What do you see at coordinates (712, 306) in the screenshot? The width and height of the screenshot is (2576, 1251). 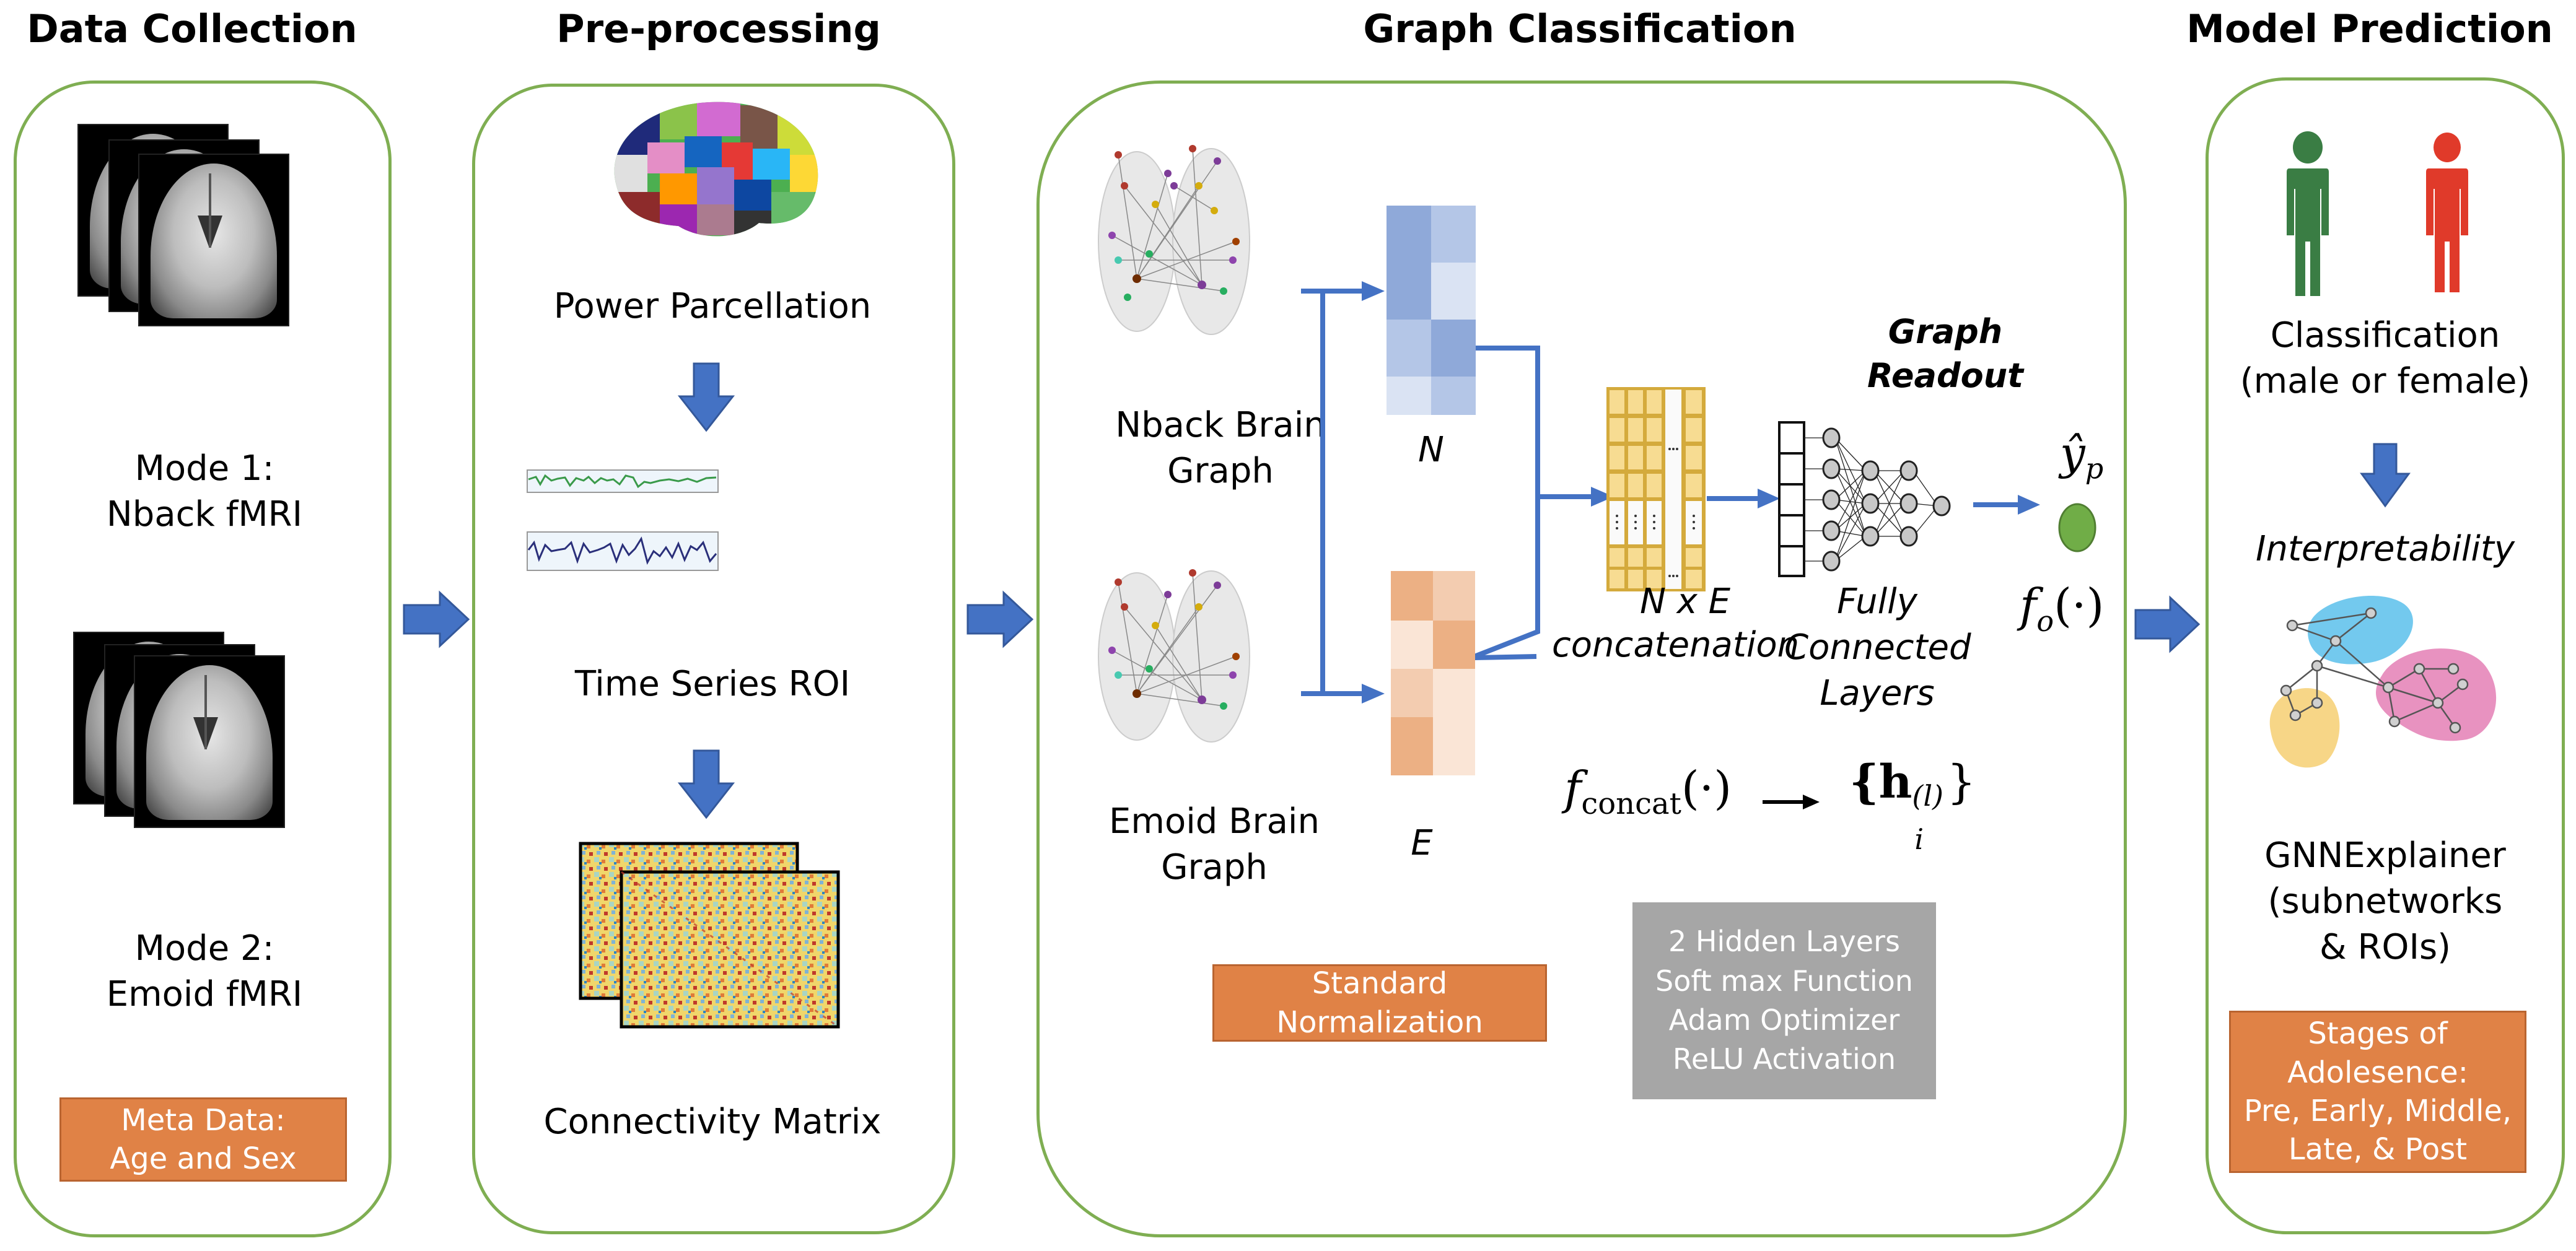 I see `power-parcellation-label: Power Parcellation` at bounding box center [712, 306].